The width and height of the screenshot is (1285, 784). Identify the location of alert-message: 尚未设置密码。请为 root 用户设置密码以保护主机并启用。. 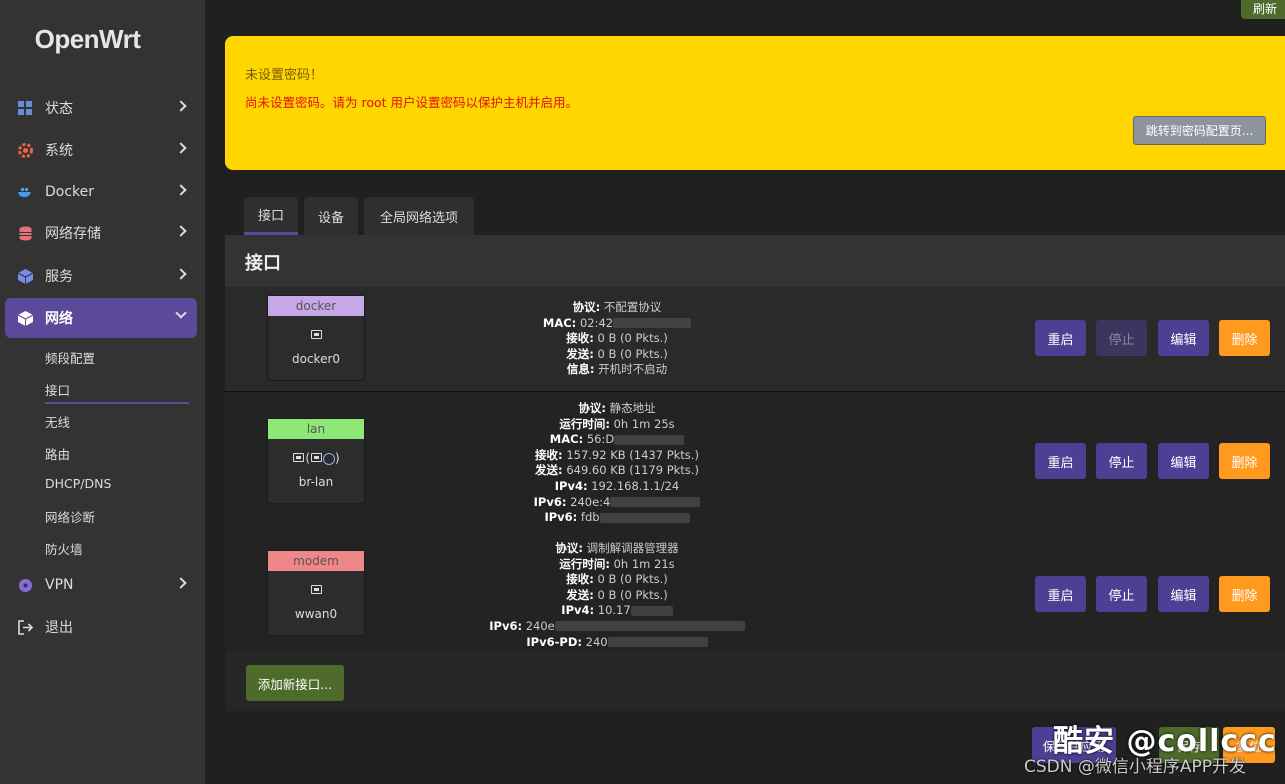
(412, 102).